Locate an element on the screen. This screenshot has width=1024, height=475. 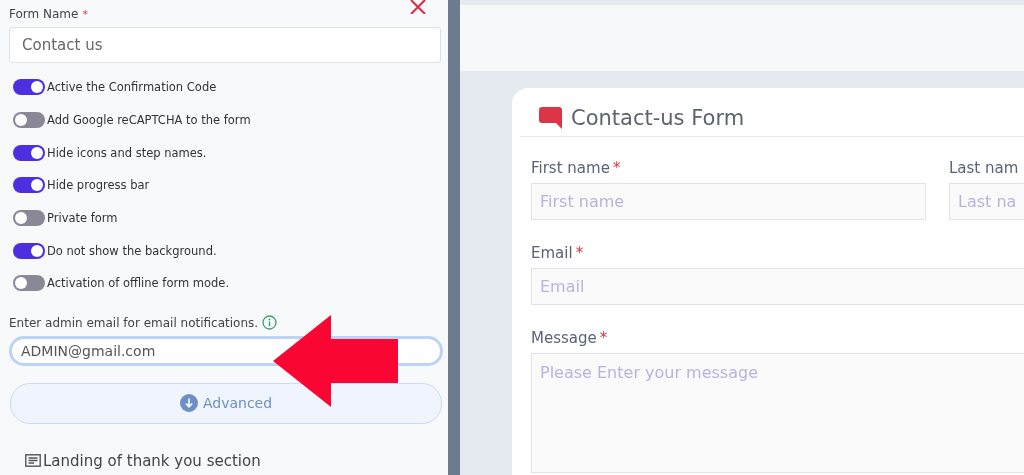
field-label: Form Name is located at coordinates (44, 14).